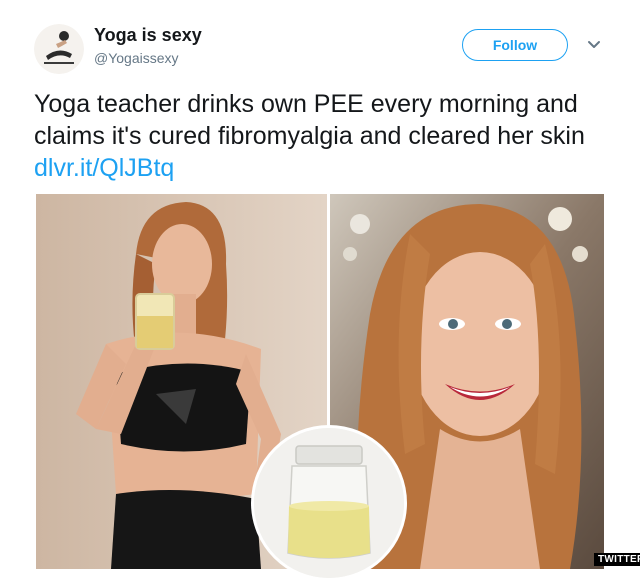 The image size is (640, 578). I want to click on jar-inset-image, so click(329, 503).